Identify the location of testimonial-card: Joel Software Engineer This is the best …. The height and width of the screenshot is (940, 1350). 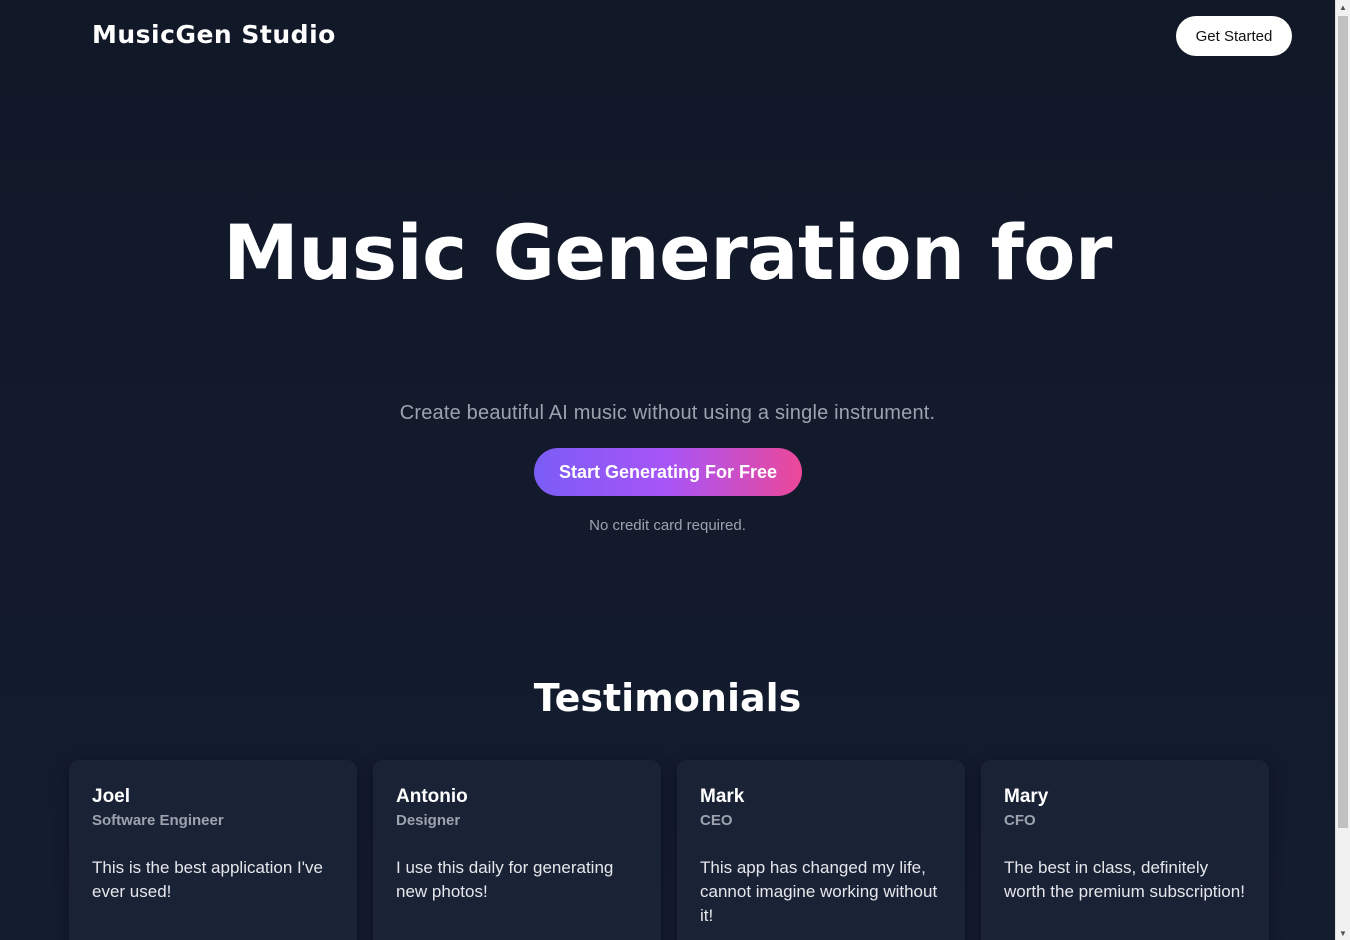
(213, 850).